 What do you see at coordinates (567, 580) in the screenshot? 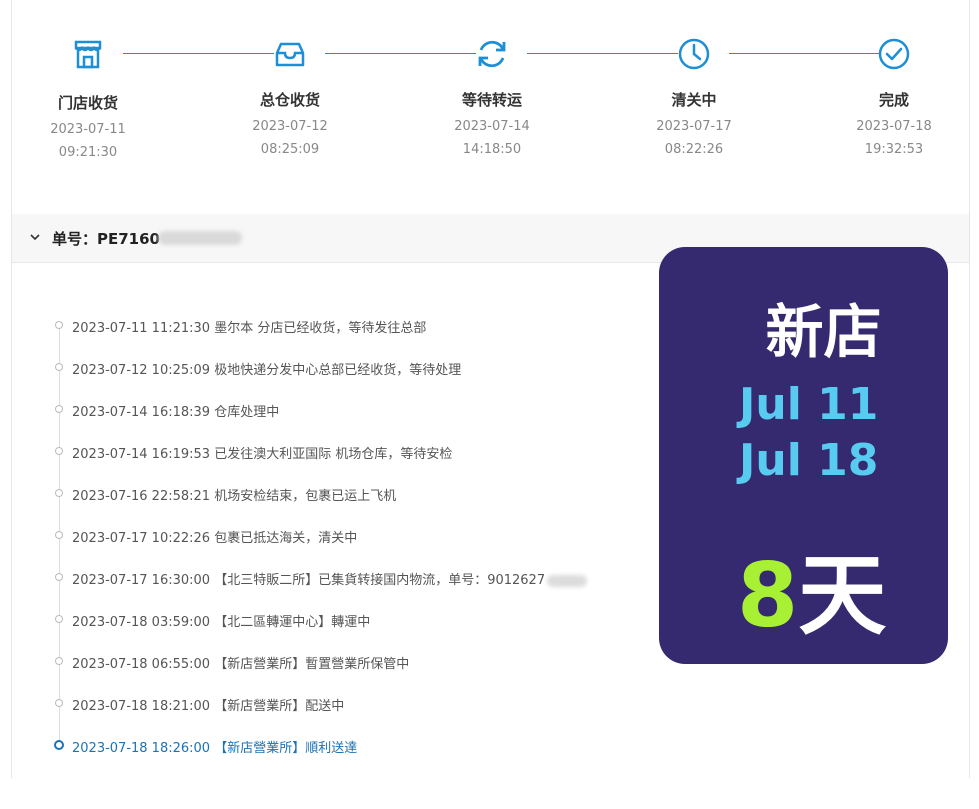
I see `redacted-tracking-suffix` at bounding box center [567, 580].